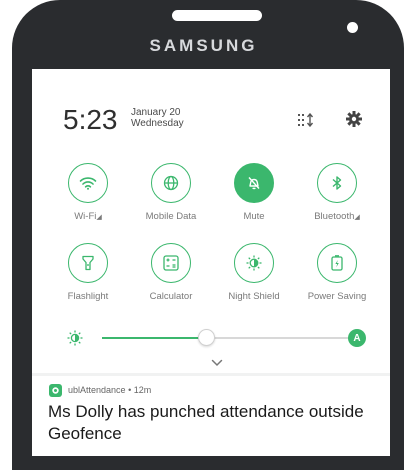  I want to click on tile-flashlight: Flashlight, so click(88, 272).